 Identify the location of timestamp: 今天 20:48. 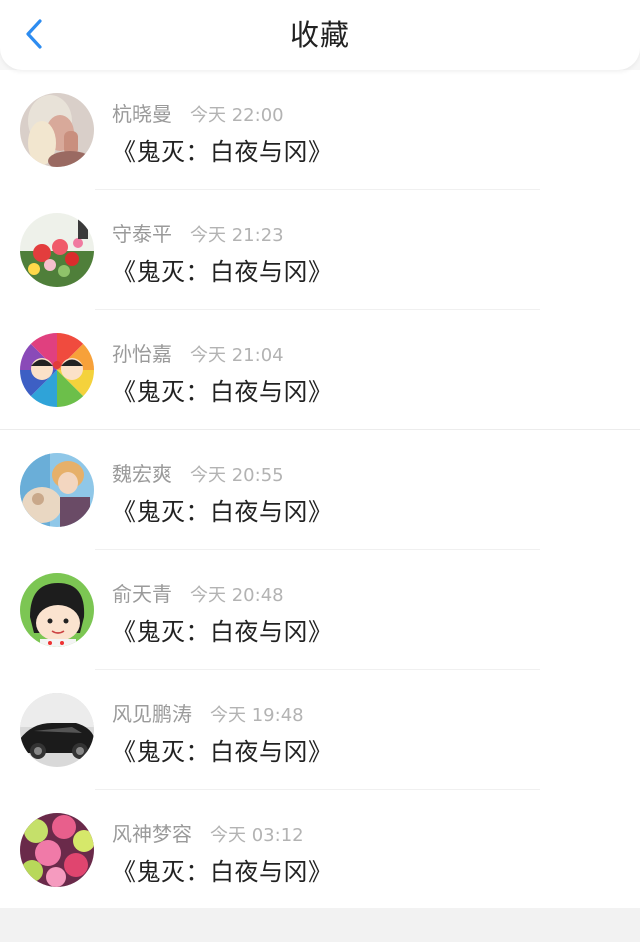
(237, 595).